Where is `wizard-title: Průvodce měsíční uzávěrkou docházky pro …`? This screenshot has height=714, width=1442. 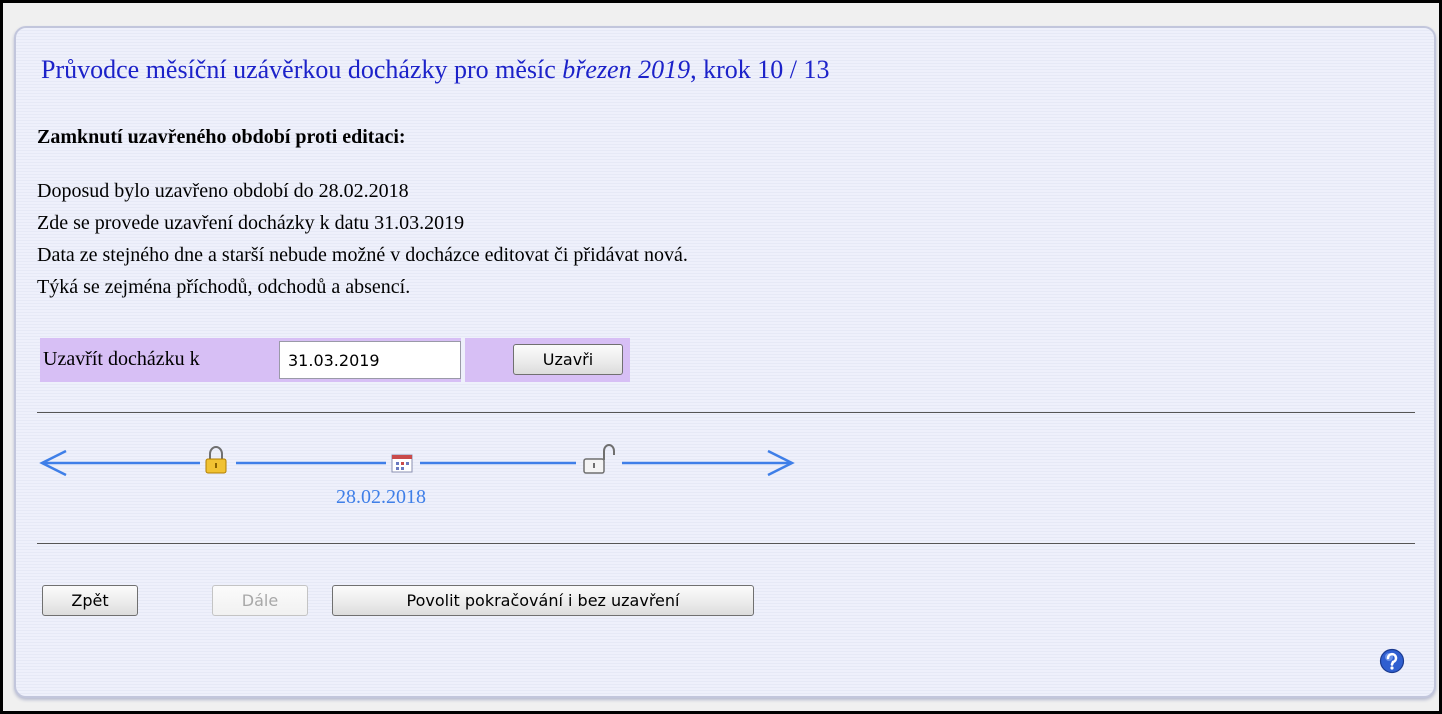 wizard-title: Průvodce měsíční uzávěrkou docházky pro … is located at coordinates (435, 70).